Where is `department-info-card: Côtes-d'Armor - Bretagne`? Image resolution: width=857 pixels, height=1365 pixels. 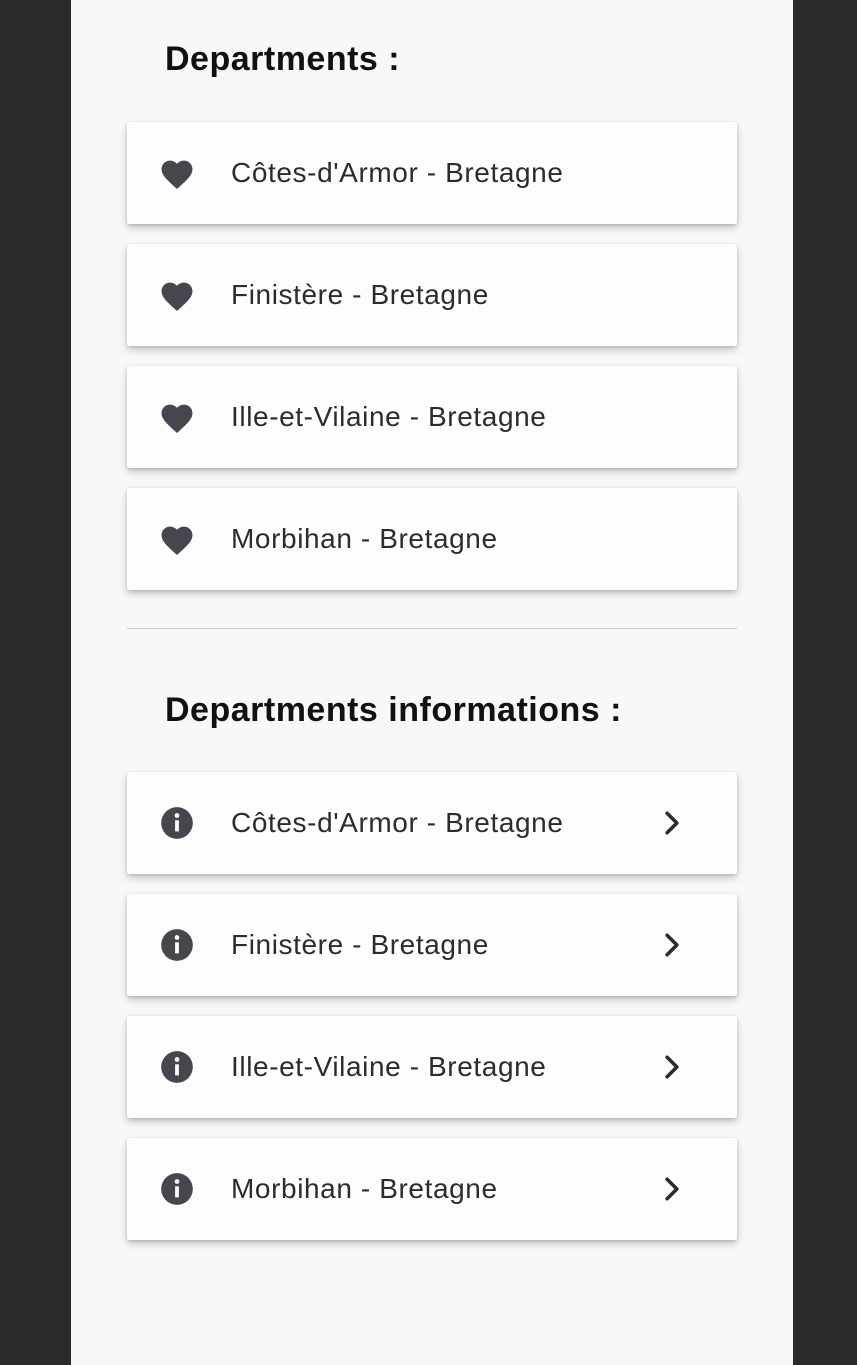 department-info-card: Côtes-d'Armor - Bretagne is located at coordinates (432, 823).